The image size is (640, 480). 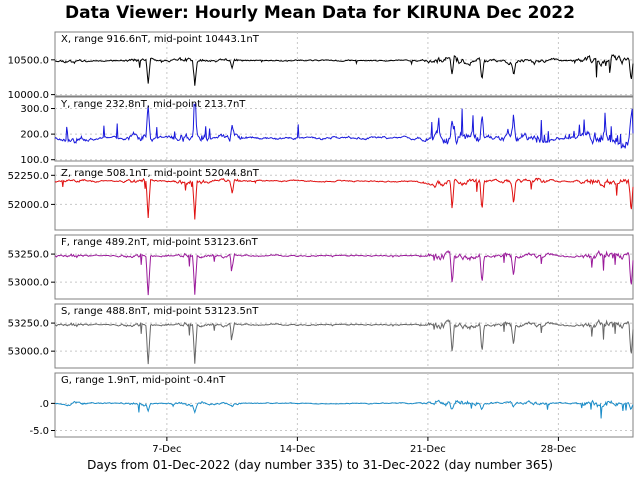 What do you see at coordinates (298, 449) in the screenshot?
I see `x-tick-label: 14-Dec` at bounding box center [298, 449].